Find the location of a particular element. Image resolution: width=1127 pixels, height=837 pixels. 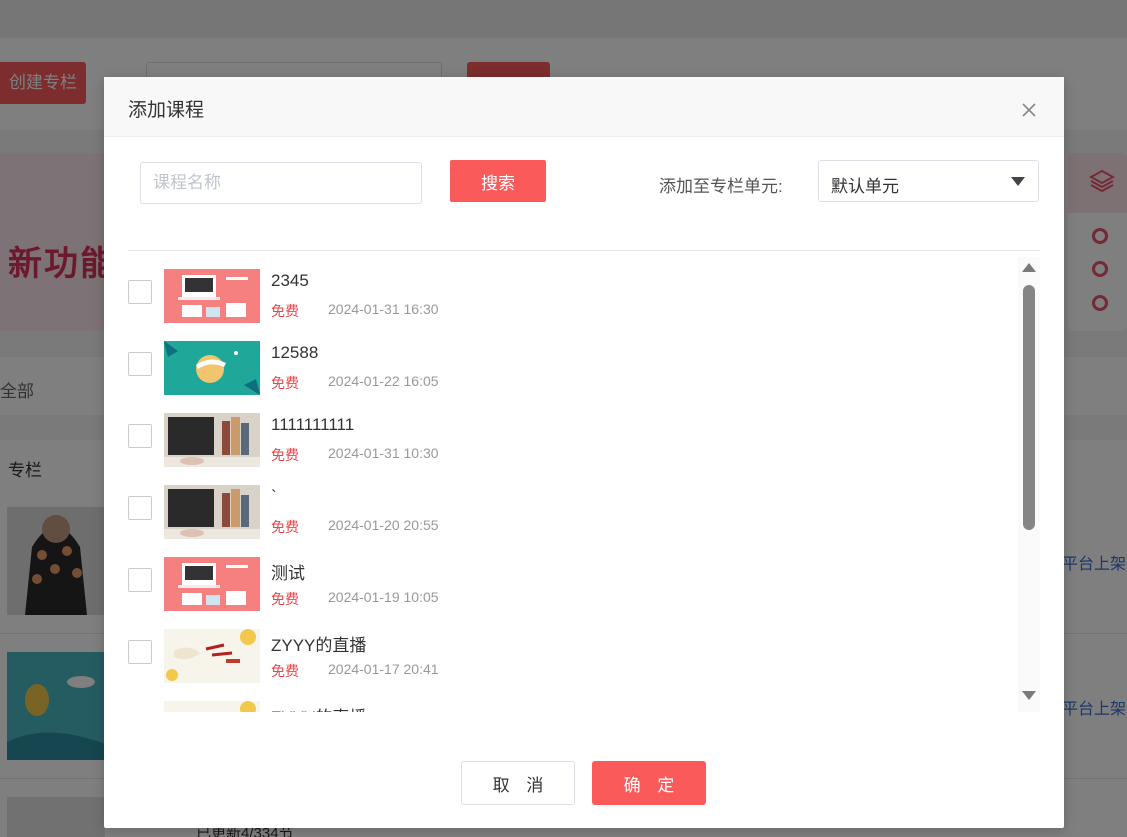

course-time: 2024-01-31 10:30 is located at coordinates (383, 453).